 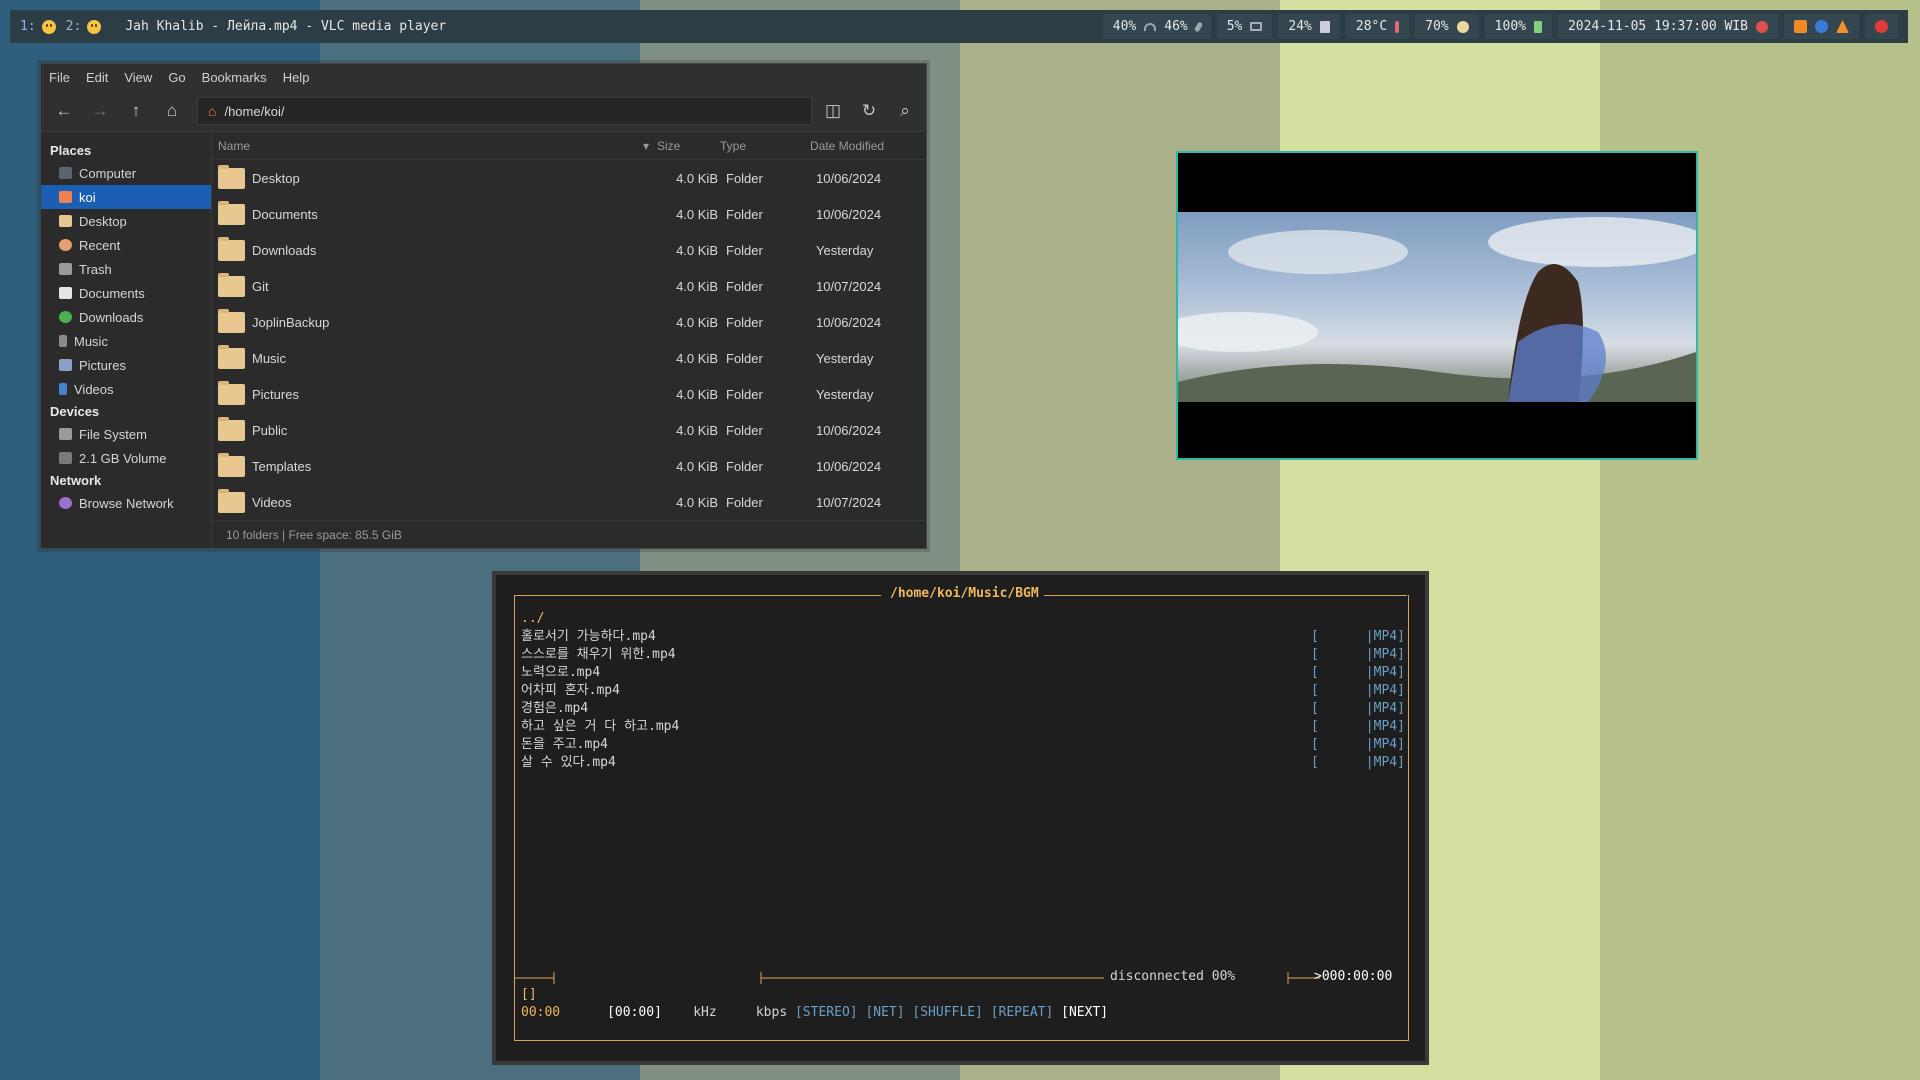 What do you see at coordinates (103, 221) in the screenshot?
I see `sidebar-item-label: Desktop` at bounding box center [103, 221].